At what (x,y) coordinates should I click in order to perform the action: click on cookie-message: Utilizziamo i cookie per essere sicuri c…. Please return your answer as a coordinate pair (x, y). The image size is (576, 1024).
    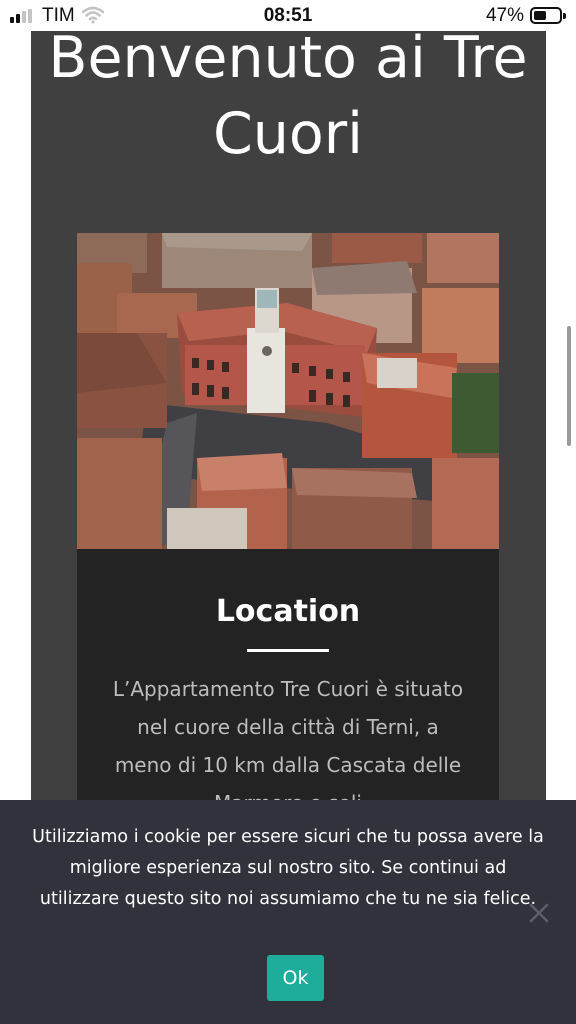
    Looking at the image, I should click on (288, 868).